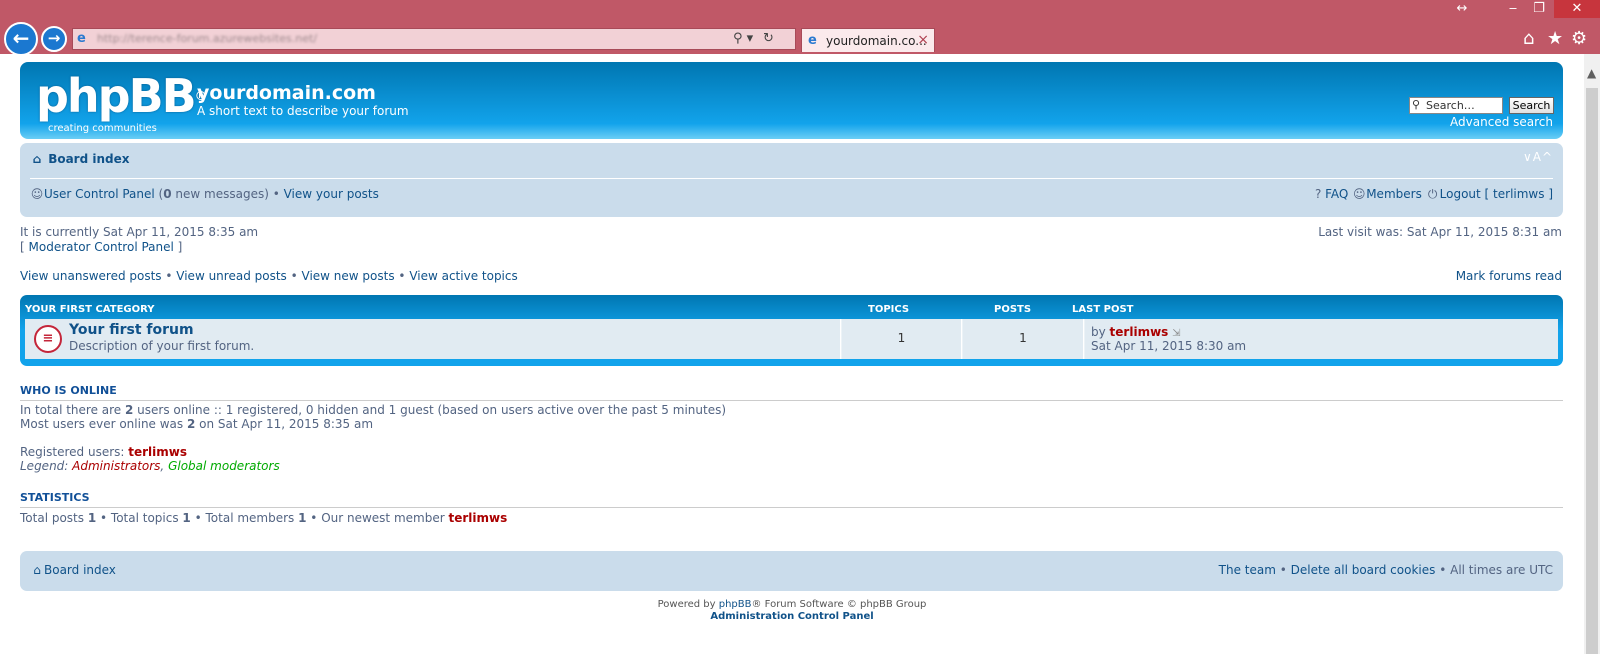 The image size is (1600, 654). I want to click on favorites-star-icon: ★, so click(1555, 38).